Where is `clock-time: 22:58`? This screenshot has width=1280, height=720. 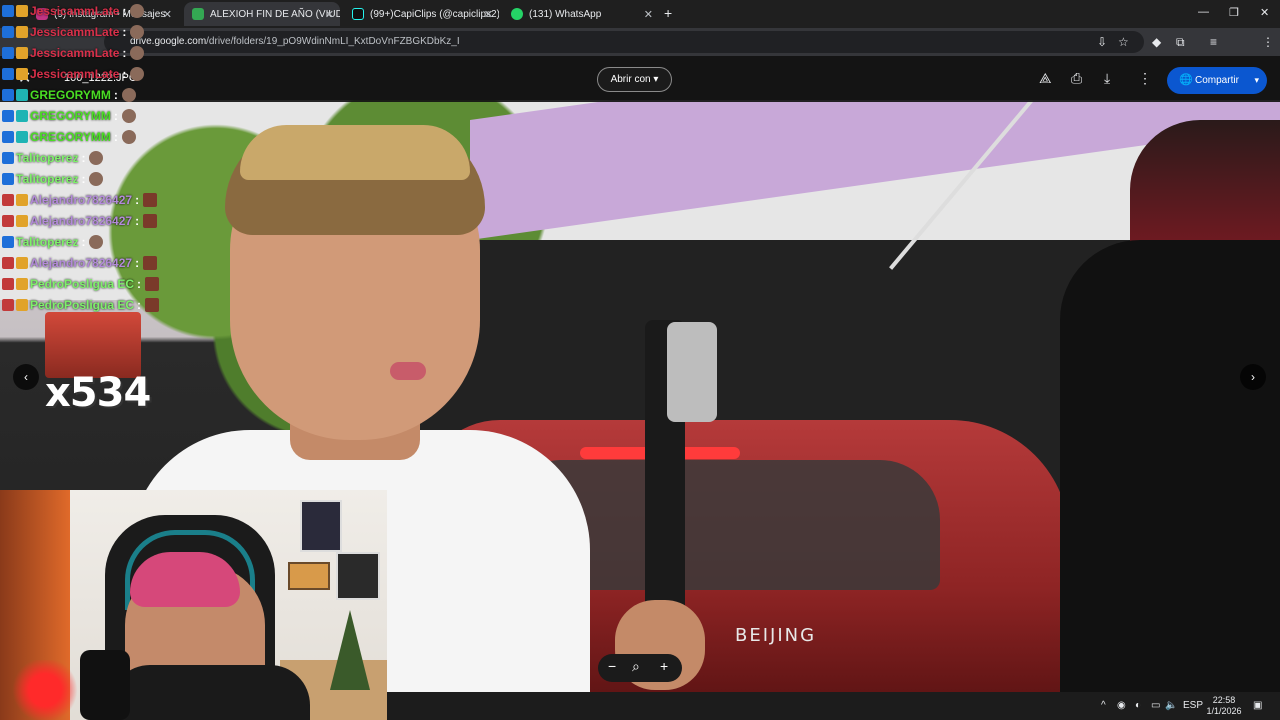 clock-time: 22:58 is located at coordinates (1224, 700).